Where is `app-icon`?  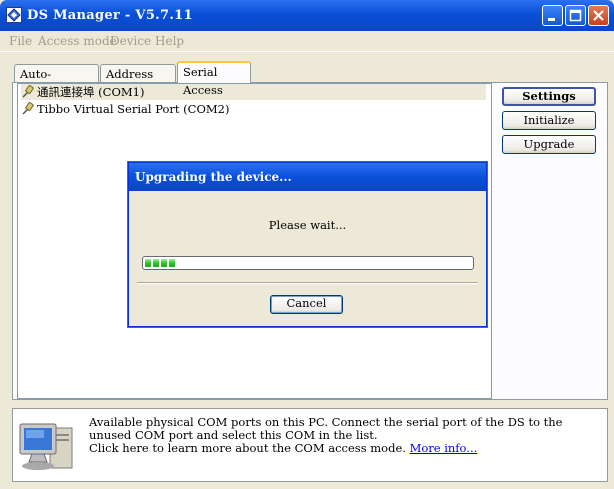
app-icon is located at coordinates (14, 15).